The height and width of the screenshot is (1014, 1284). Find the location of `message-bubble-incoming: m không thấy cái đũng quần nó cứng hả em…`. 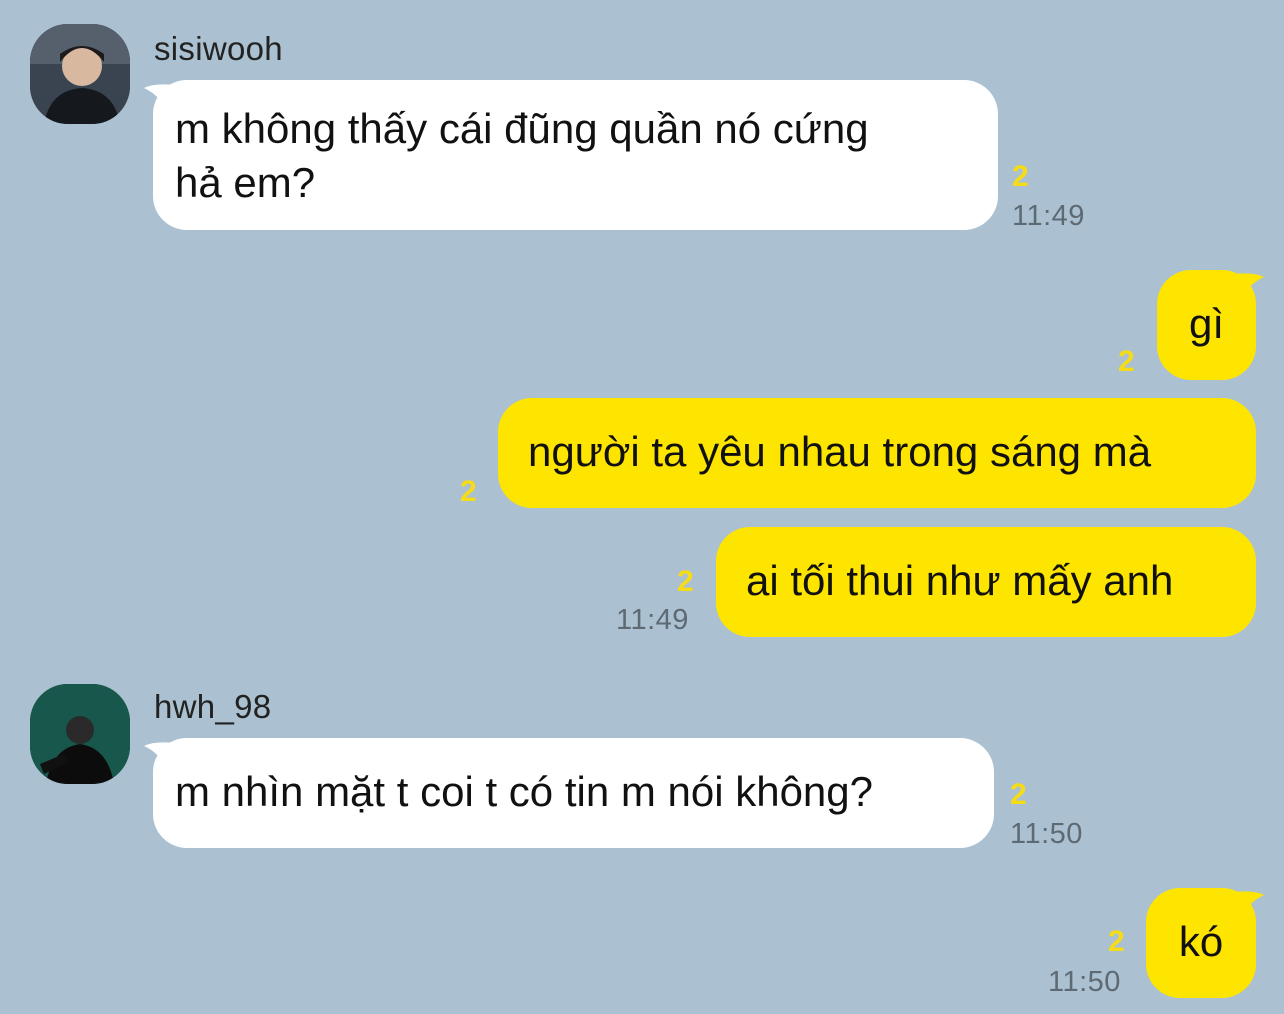

message-bubble-incoming: m không thấy cái đũng quần nó cứng hả em… is located at coordinates (575, 155).